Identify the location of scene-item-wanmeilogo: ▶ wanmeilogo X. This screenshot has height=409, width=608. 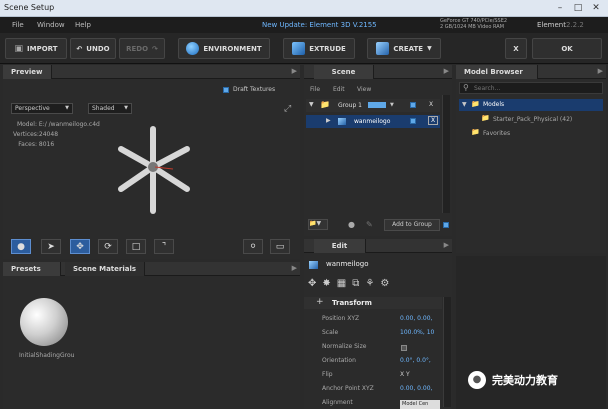
(373, 121).